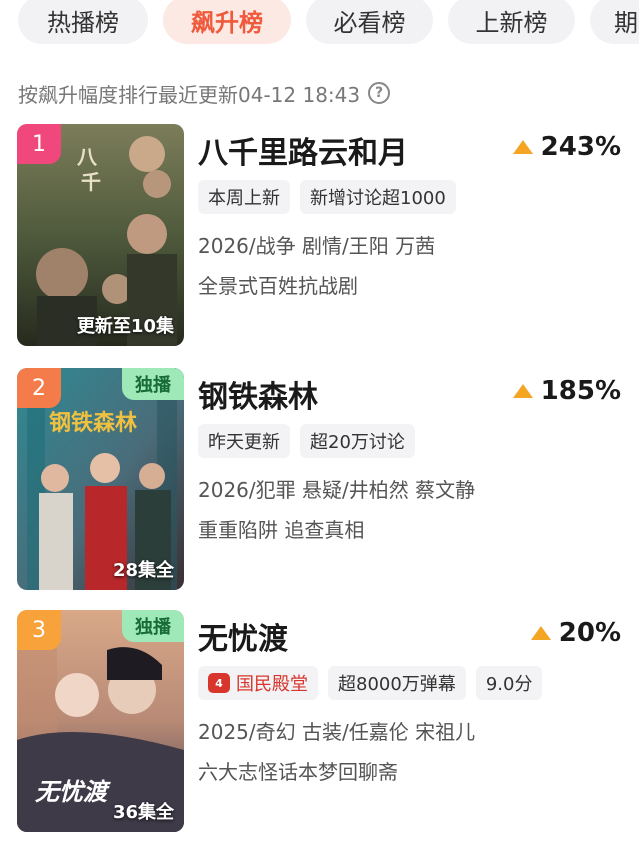  Describe the element at coordinates (357, 441) in the screenshot. I see `tag: 超20万讨论` at that location.